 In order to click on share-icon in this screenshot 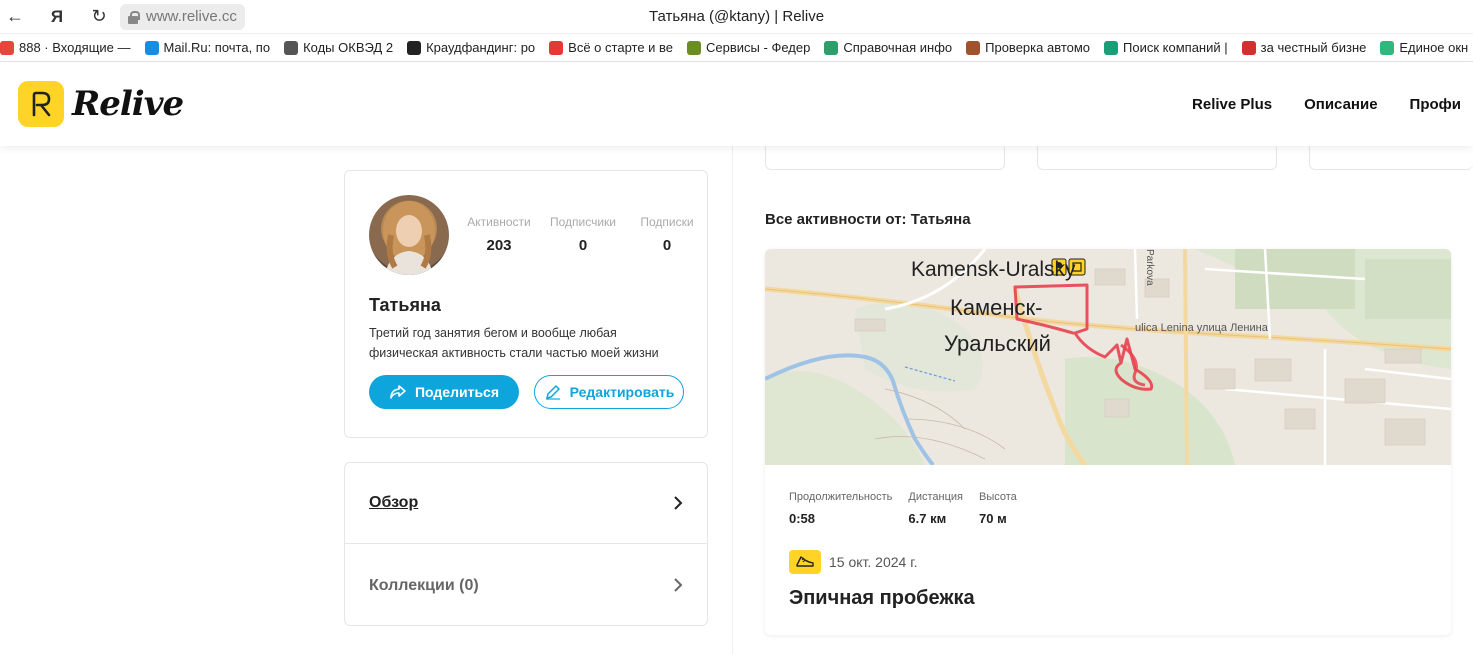, I will do `click(398, 392)`.